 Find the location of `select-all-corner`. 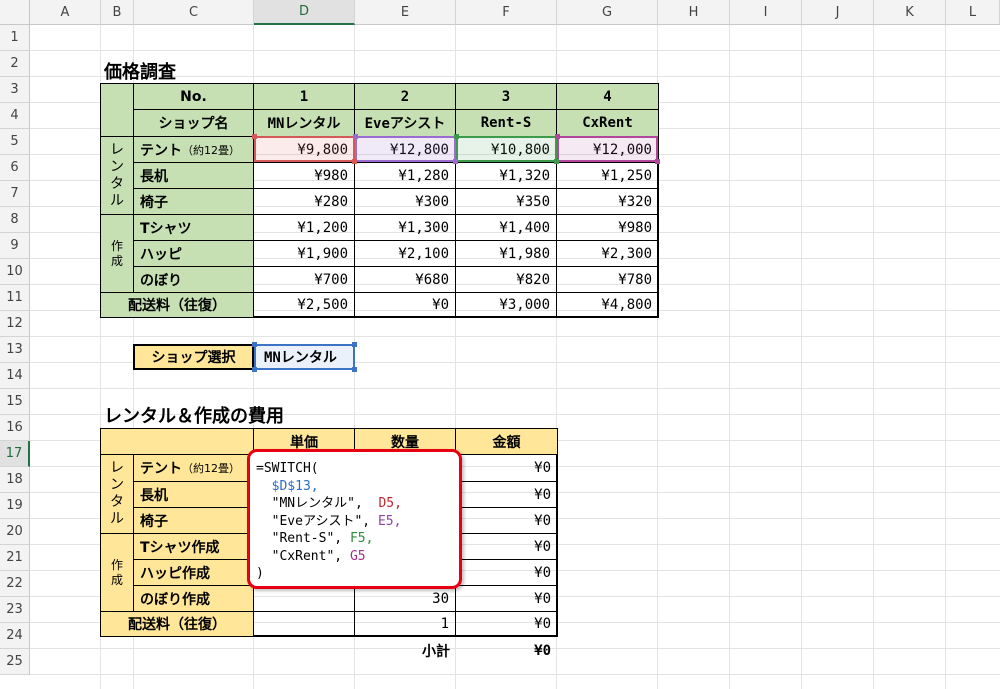

select-all-corner is located at coordinates (15, 12).